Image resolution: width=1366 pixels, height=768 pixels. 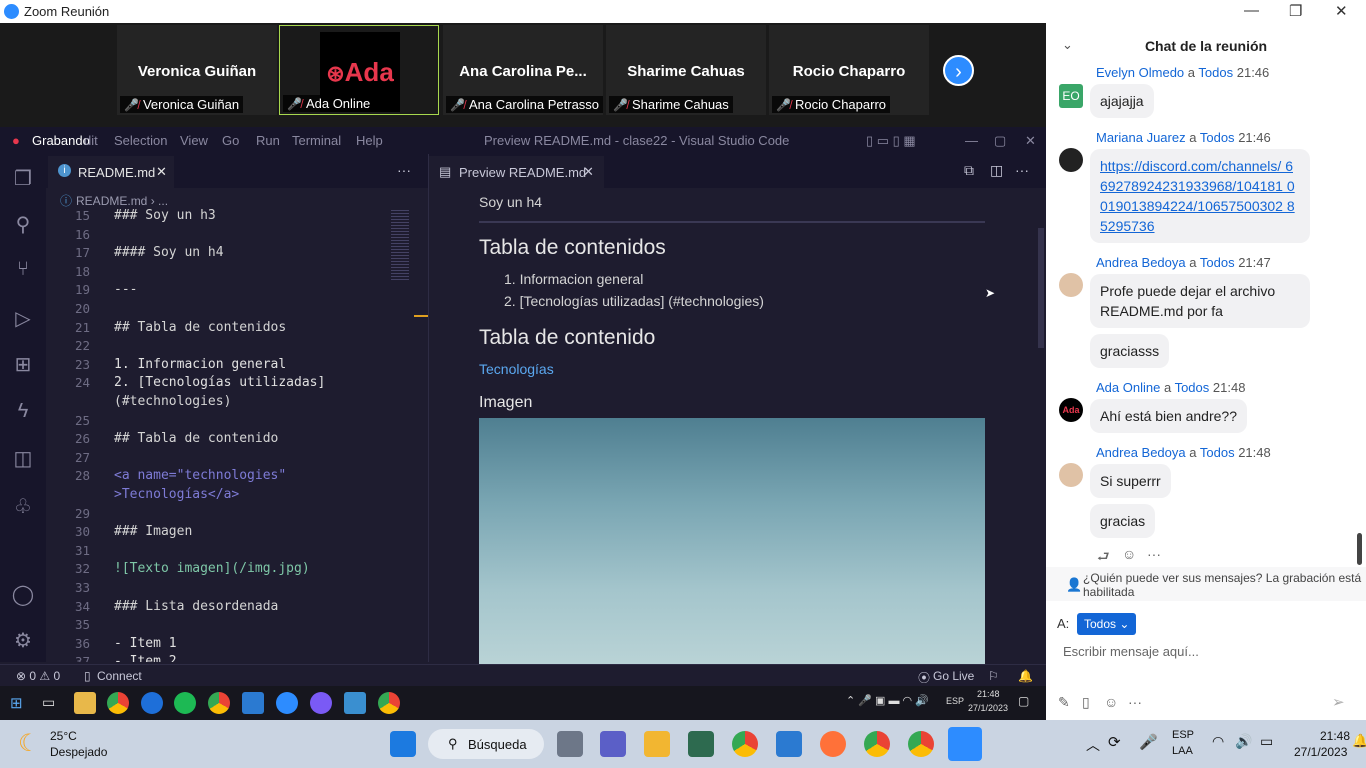 I want to click on code-line: >Tecnologías</a>, so click(x=176, y=494).